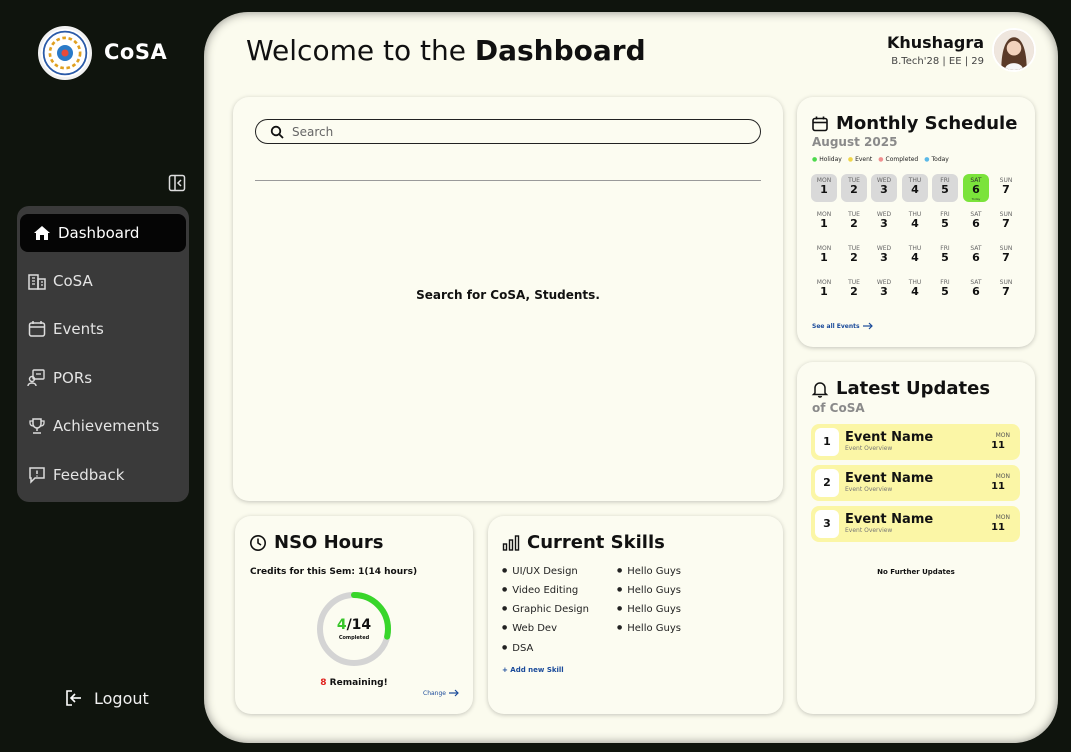 The image size is (1071, 752). Describe the element at coordinates (316, 542) in the screenshot. I see `nso-title: NSO Hours` at that location.